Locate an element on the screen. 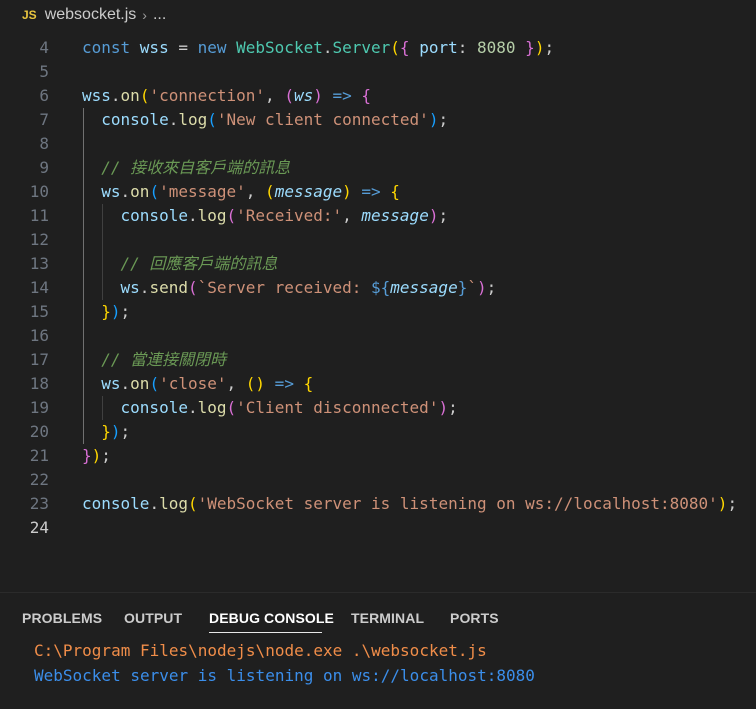 This screenshot has height=709, width=756. code-token: } is located at coordinates (530, 47).